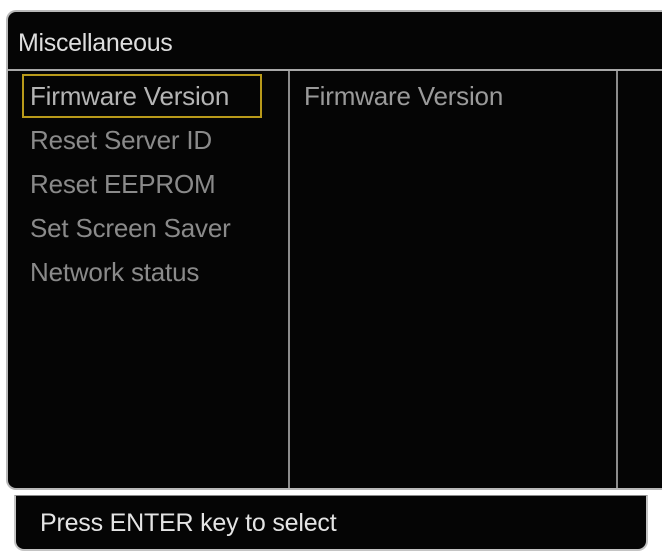  What do you see at coordinates (289, 279) in the screenshot?
I see `menu-column-divider` at bounding box center [289, 279].